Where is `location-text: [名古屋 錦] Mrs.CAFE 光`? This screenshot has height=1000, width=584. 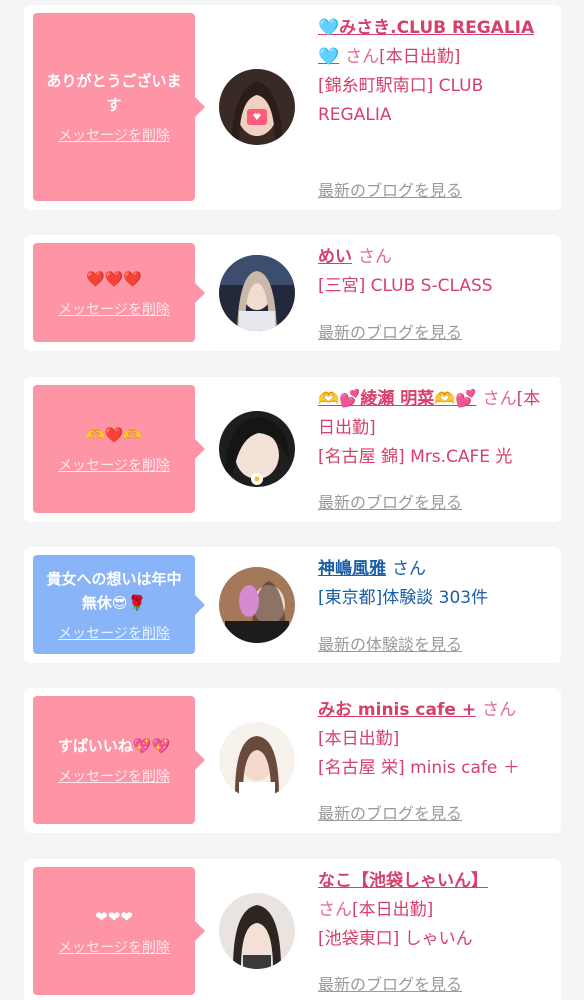 location-text: [名古屋 錦] Mrs.CAFE 光 is located at coordinates (415, 457).